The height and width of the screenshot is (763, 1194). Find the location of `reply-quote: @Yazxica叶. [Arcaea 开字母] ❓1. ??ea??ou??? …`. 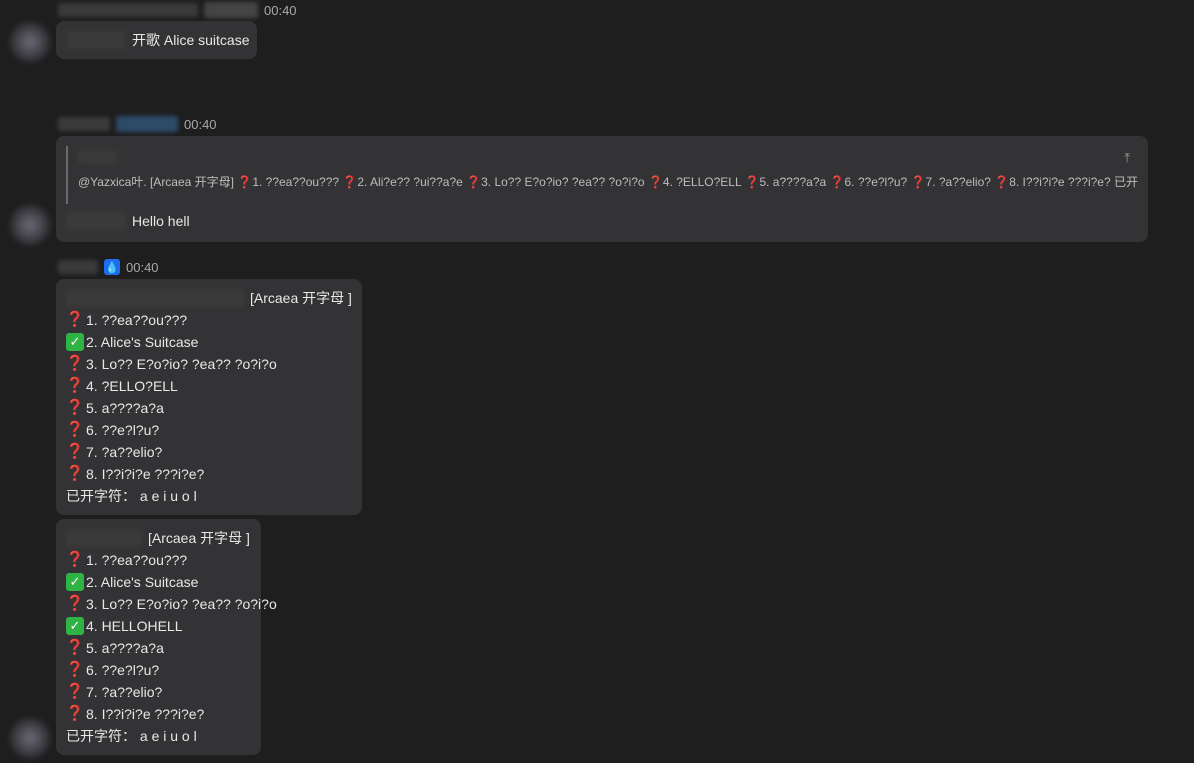

reply-quote: @Yazxica叶. [Arcaea 开字母] ❓1. ??ea??ou??? … is located at coordinates (602, 175).